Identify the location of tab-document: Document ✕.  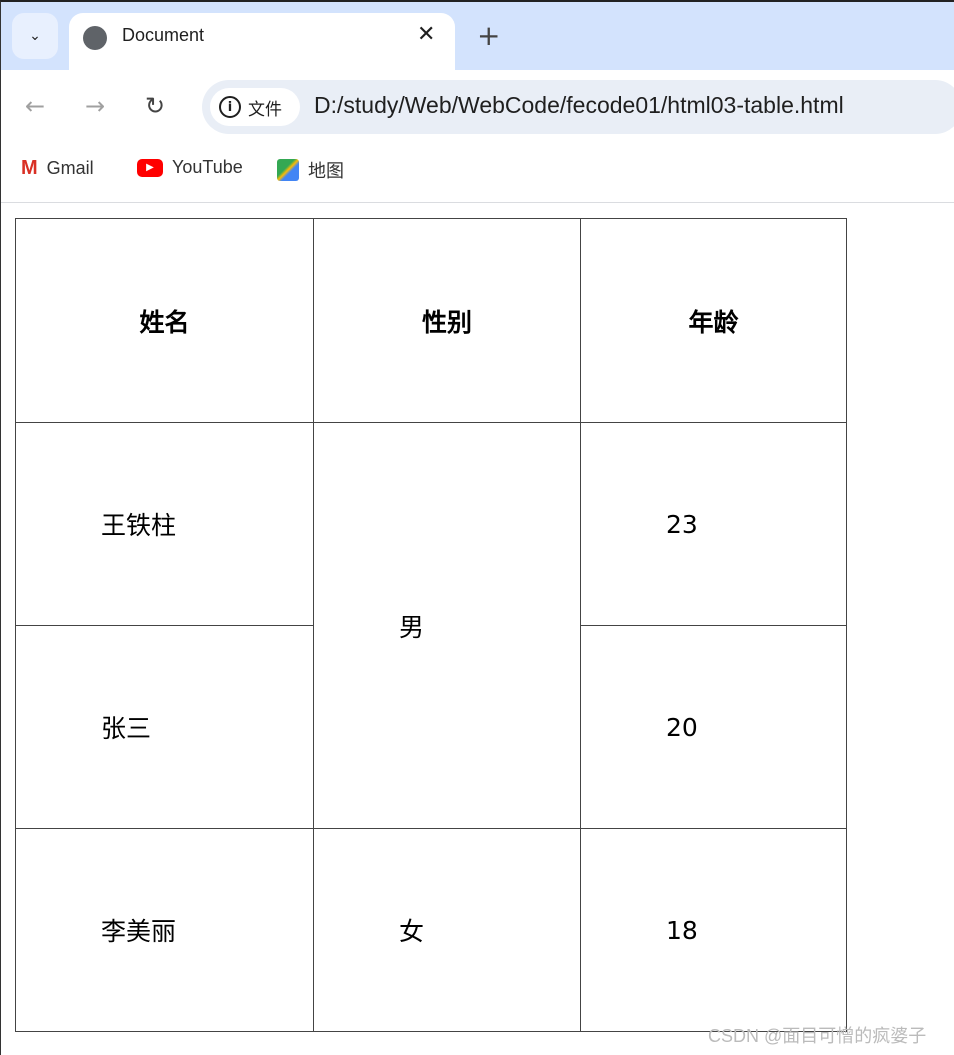
(262, 43).